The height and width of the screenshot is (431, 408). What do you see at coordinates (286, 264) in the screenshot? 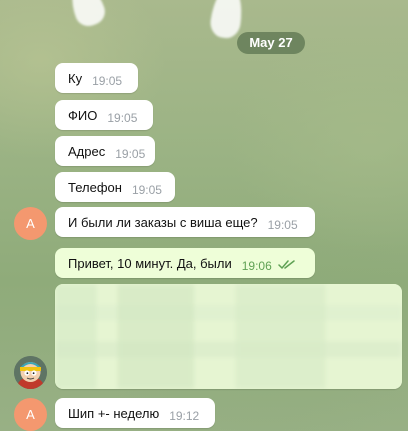
I see `double-check-icon` at bounding box center [286, 264].